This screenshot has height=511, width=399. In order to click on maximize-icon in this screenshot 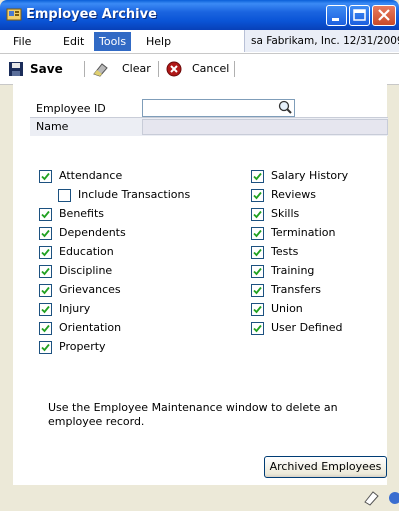, I will do `click(359, 15)`.